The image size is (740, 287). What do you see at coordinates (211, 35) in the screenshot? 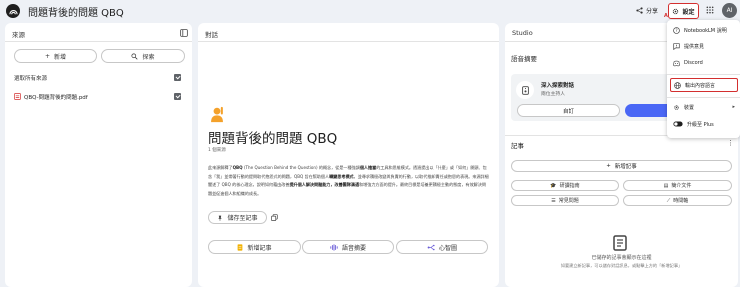
I see `chat-panel-title: 對話` at bounding box center [211, 35].